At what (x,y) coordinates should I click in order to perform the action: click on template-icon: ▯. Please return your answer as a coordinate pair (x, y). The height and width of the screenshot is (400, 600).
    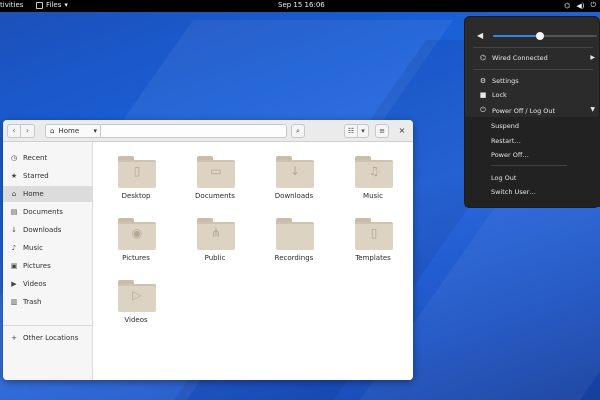
    Looking at the image, I should click on (374, 233).